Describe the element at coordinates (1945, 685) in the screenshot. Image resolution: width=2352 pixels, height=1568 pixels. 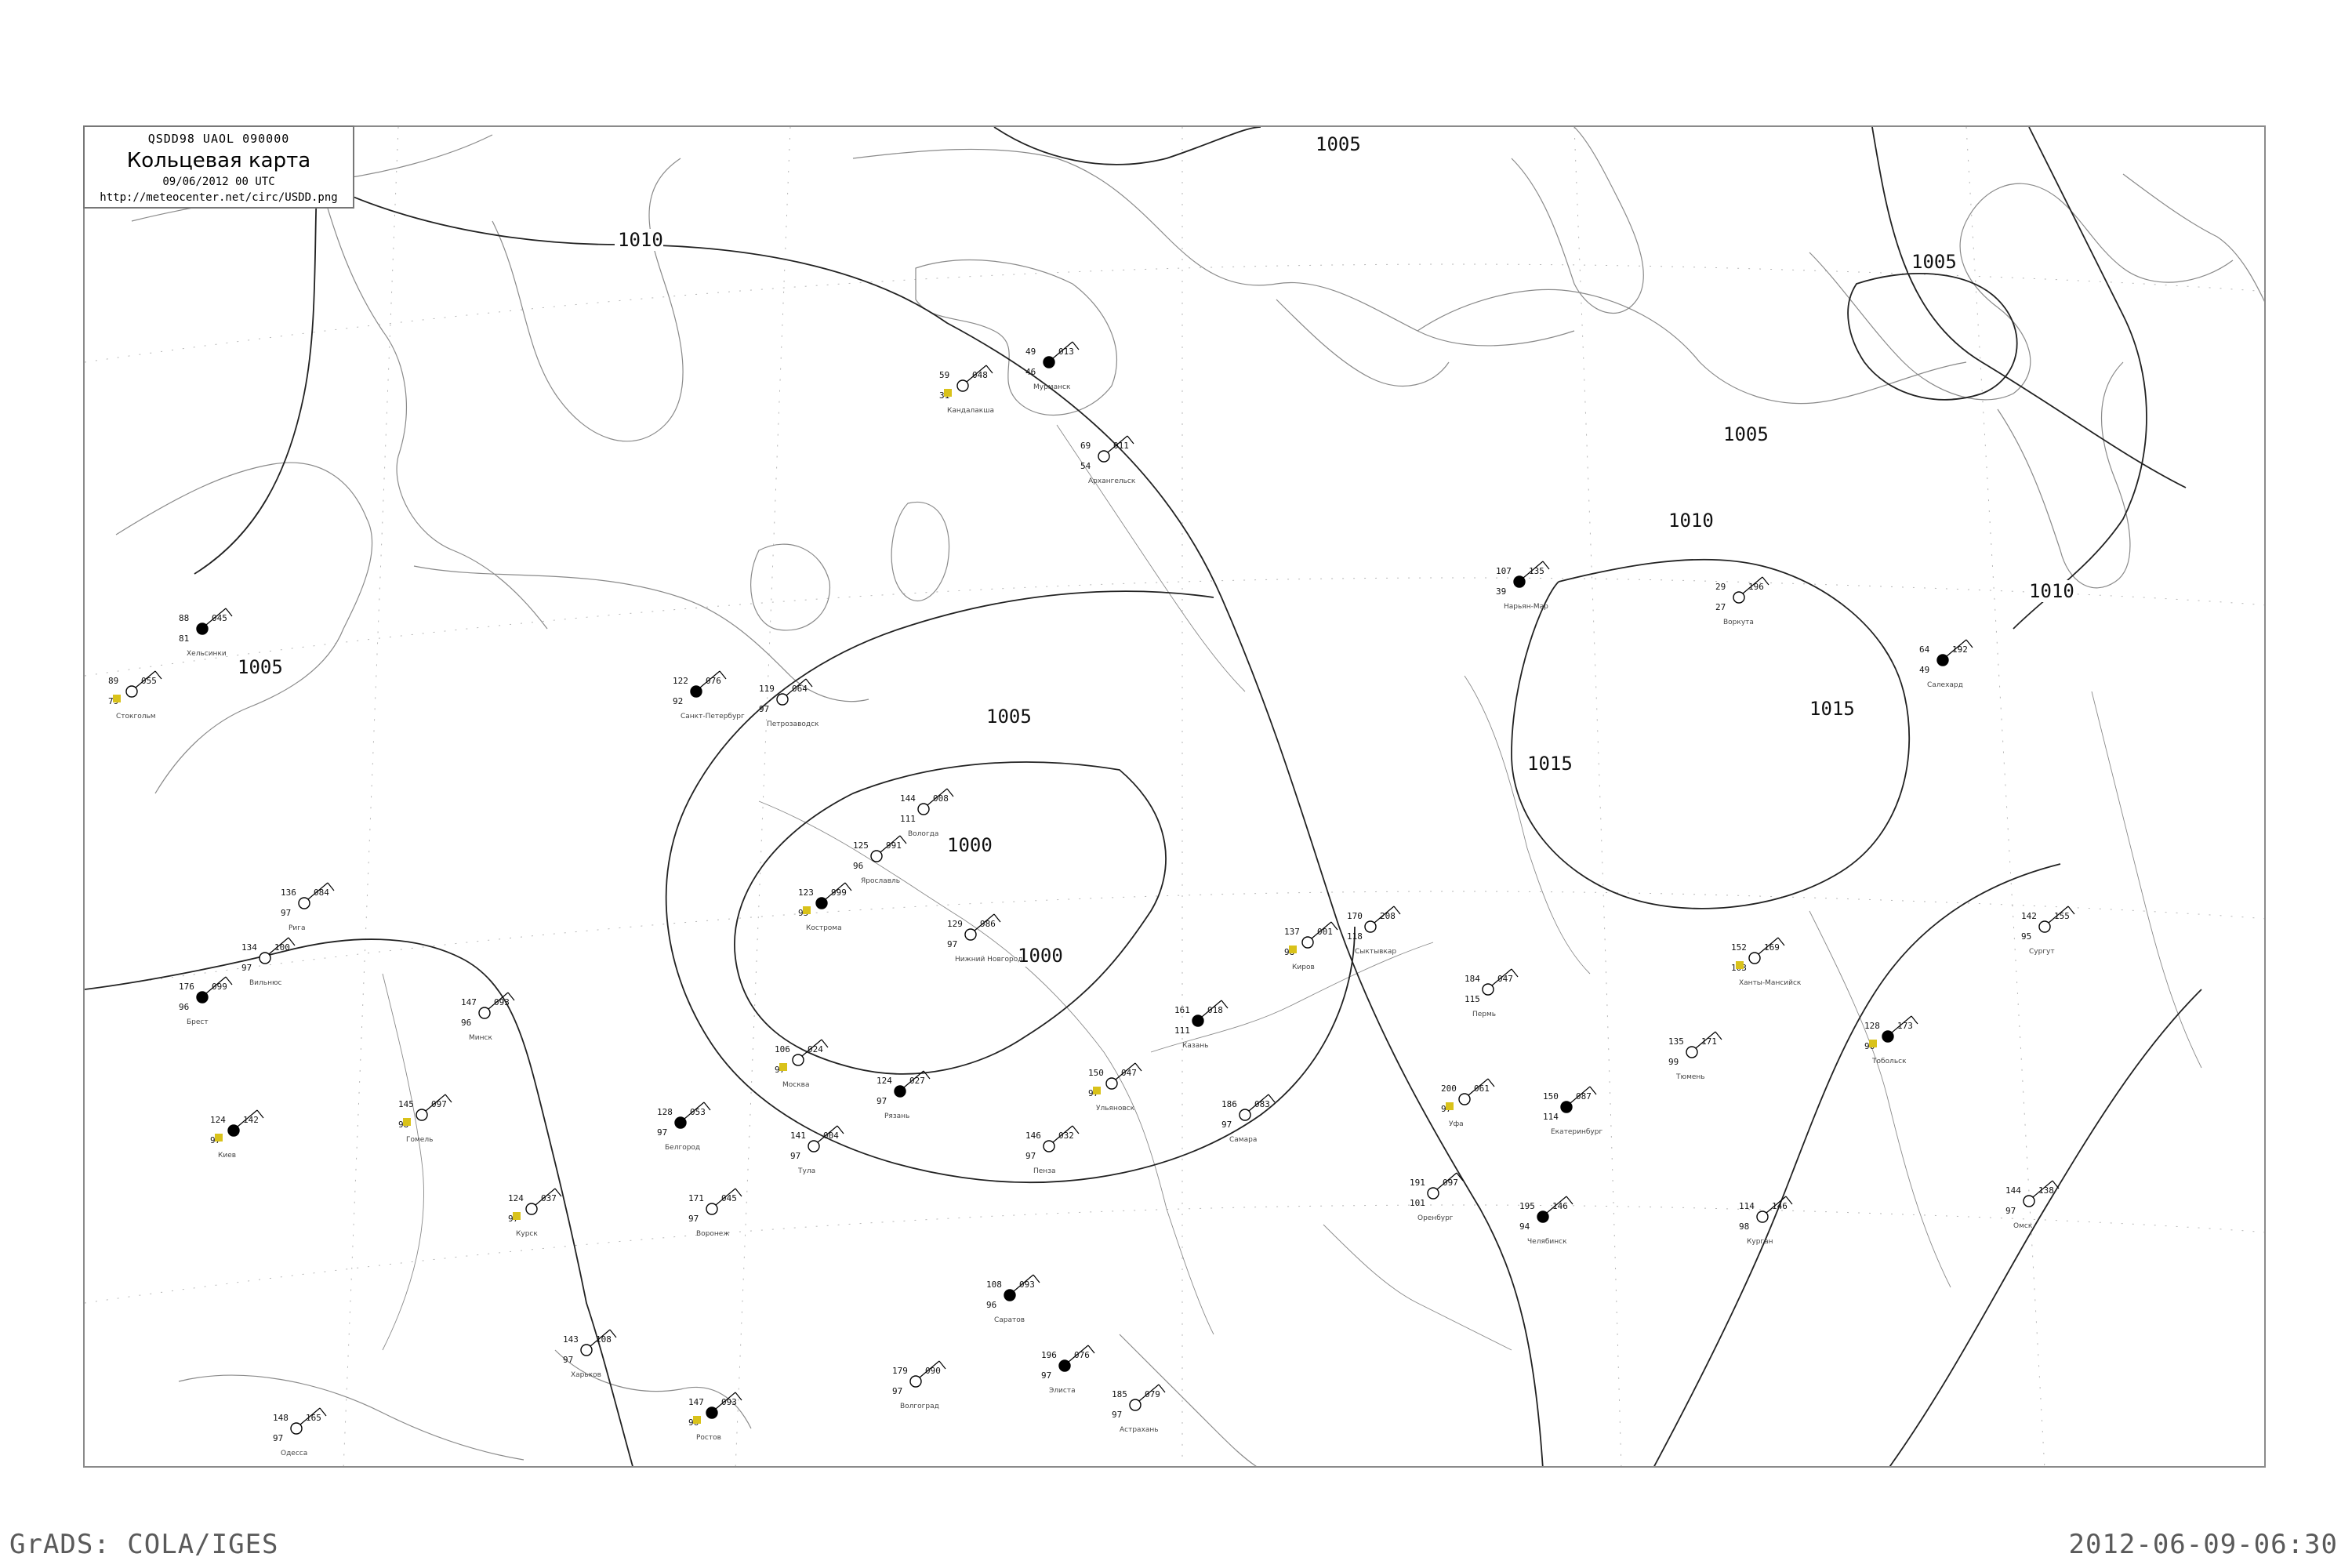
I see `station-name: Салехард` at that location.